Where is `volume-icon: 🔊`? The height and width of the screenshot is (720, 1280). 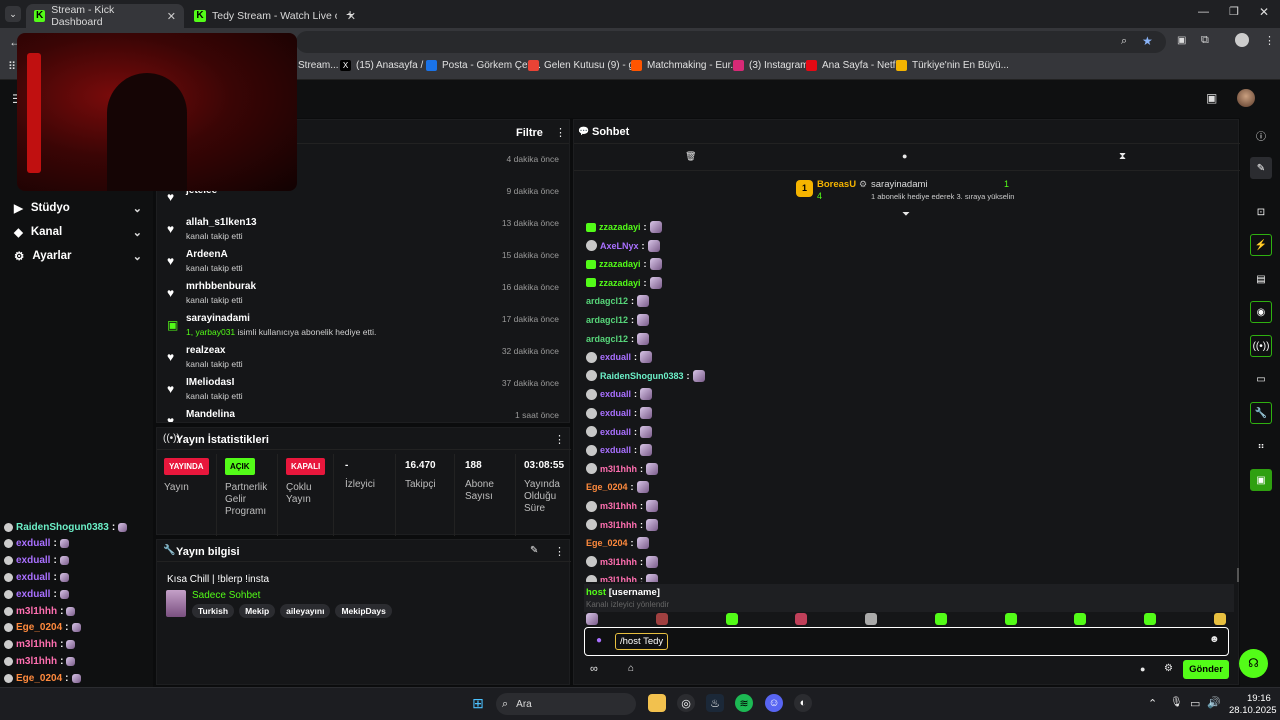 volume-icon: 🔊 is located at coordinates (1214, 702).